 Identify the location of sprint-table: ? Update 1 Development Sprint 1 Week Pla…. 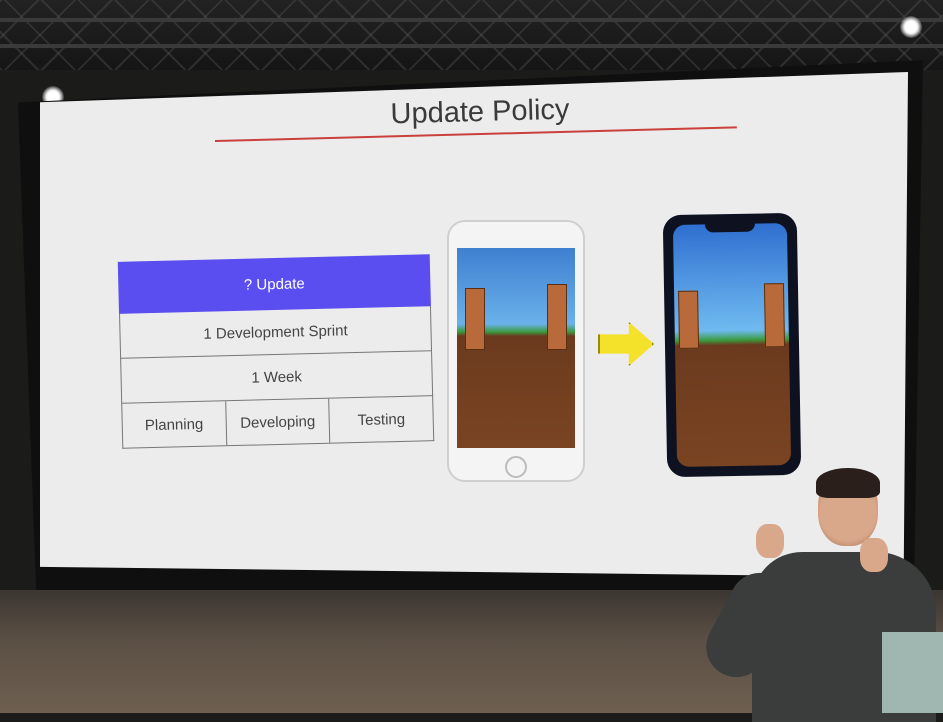
(276, 351).